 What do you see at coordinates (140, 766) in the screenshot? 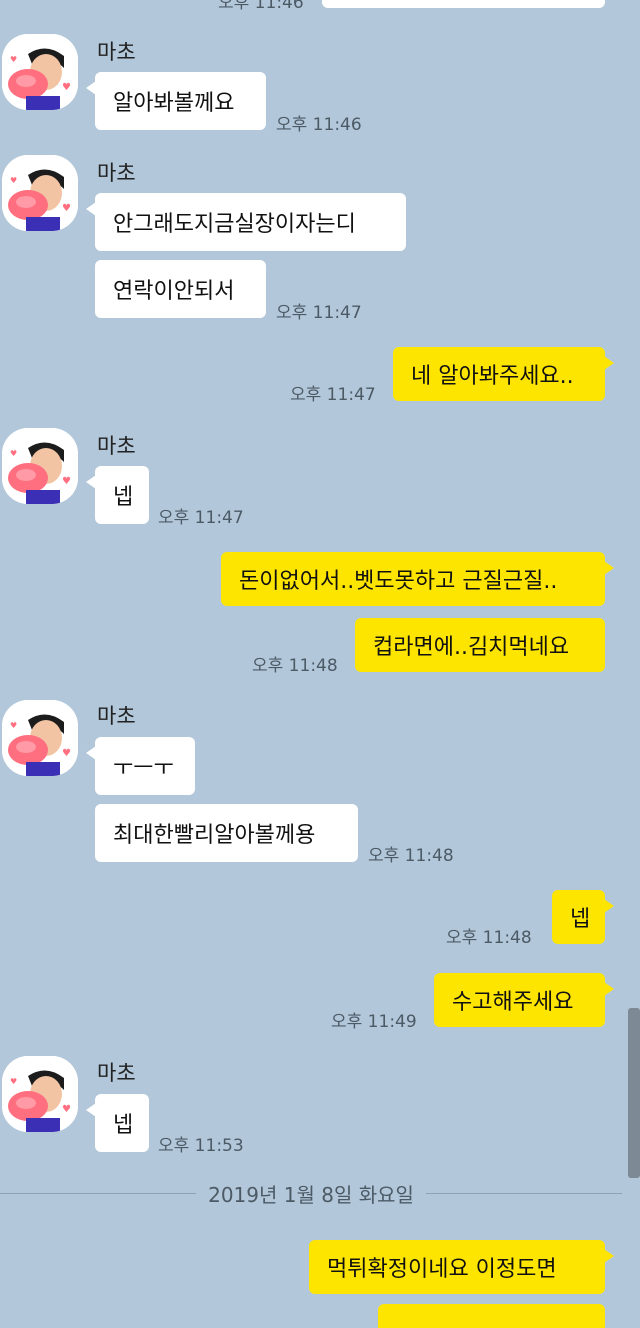
I see `message-bubble-incoming: ㅜㅡㅜ` at bounding box center [140, 766].